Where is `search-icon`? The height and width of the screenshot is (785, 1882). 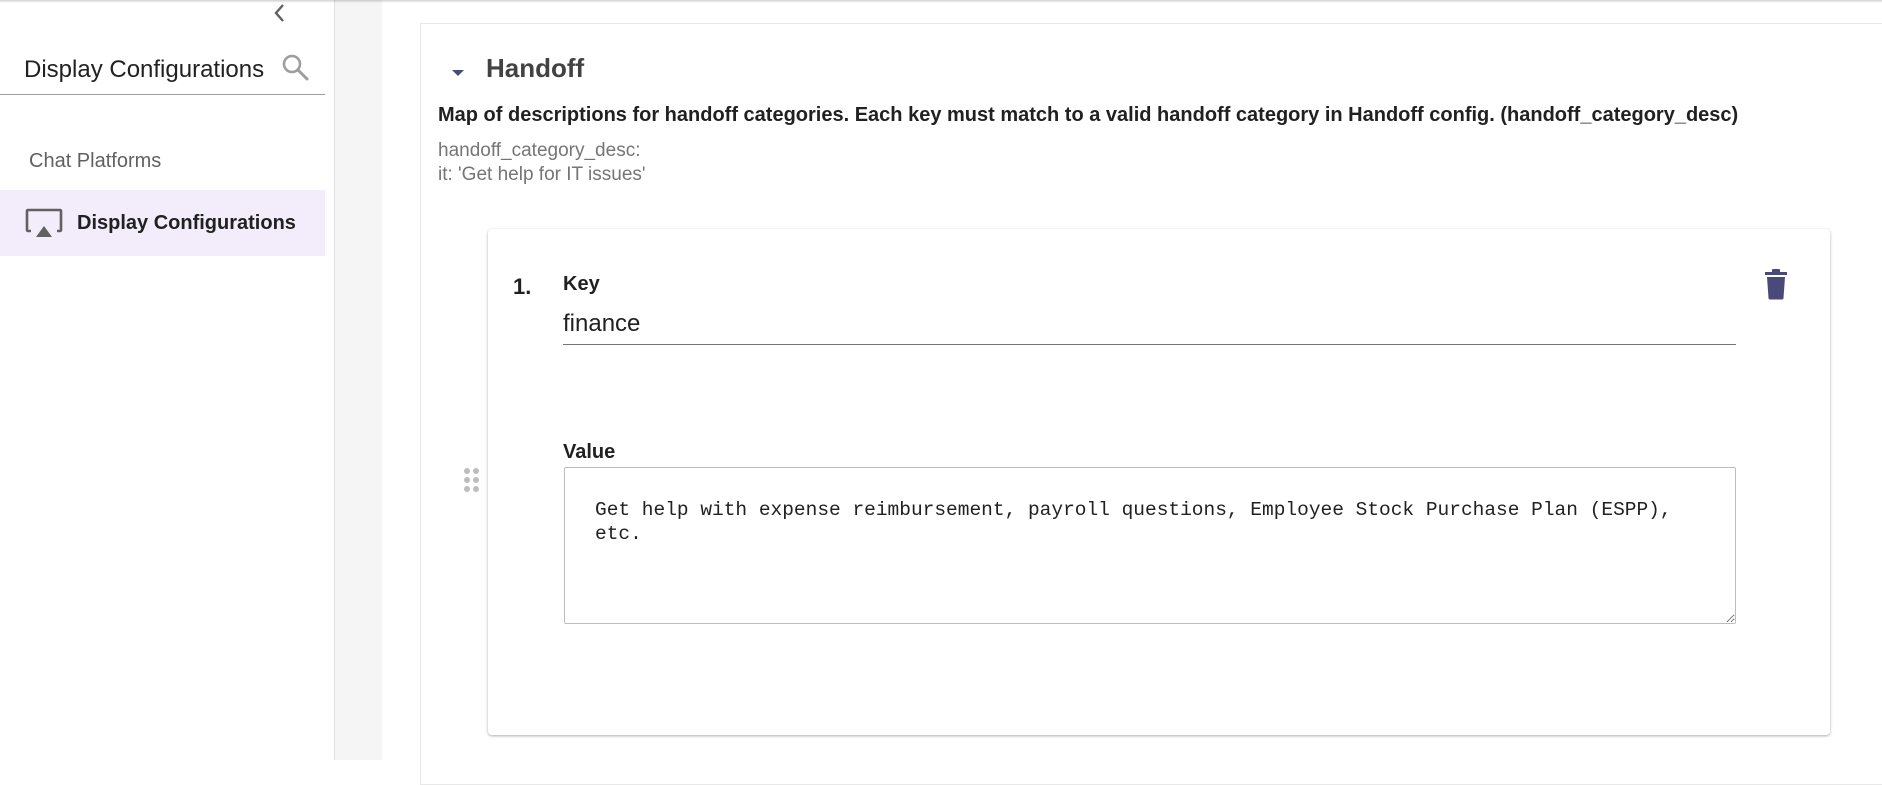
search-icon is located at coordinates (295, 67).